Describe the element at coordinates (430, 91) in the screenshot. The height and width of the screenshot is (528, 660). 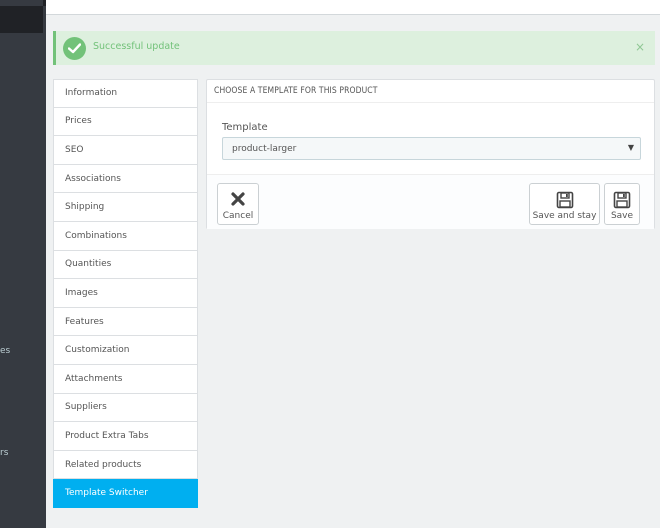
I see `panel-title: CHOOSE A TEMPLATE FOR THIS PRODUCT` at that location.